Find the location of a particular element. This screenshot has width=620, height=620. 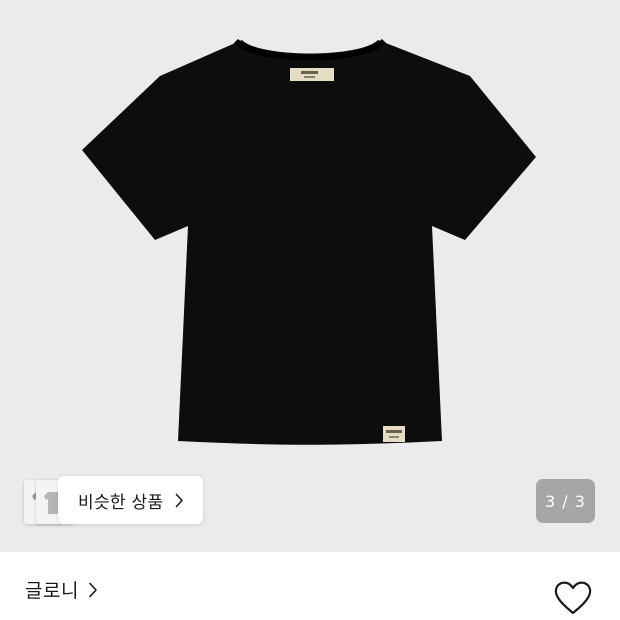

heart-outline-icon is located at coordinates (573, 598).